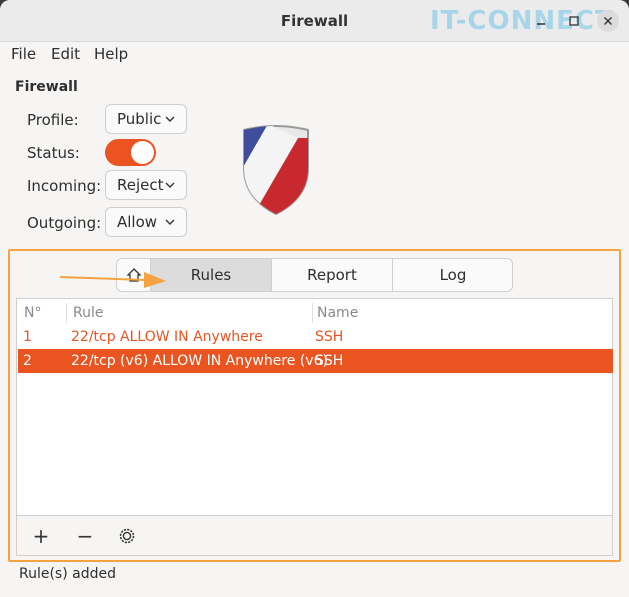 The height and width of the screenshot is (597, 629). I want to click on add-rule-button: +, so click(41, 536).